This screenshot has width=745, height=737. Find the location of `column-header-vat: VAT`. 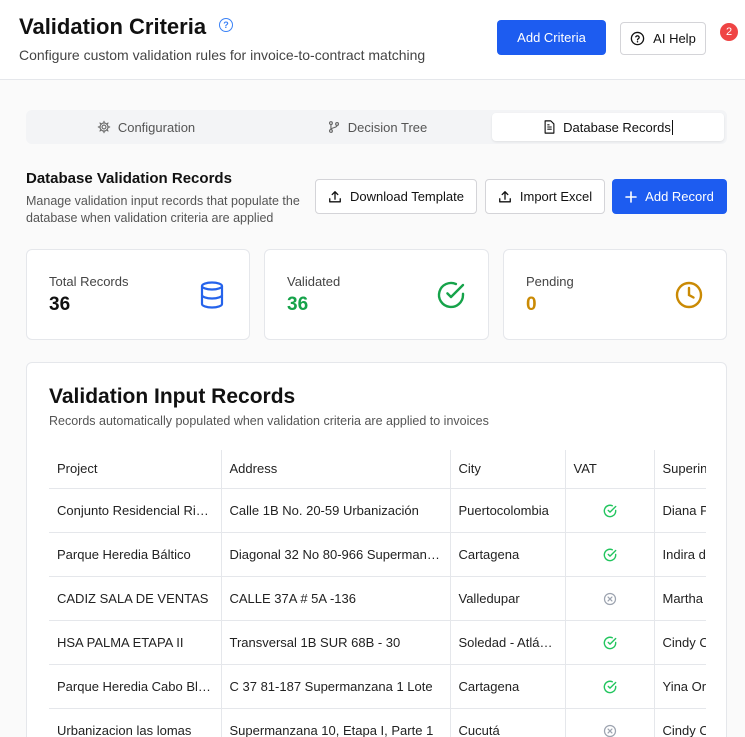

column-header-vat: VAT is located at coordinates (609, 469).